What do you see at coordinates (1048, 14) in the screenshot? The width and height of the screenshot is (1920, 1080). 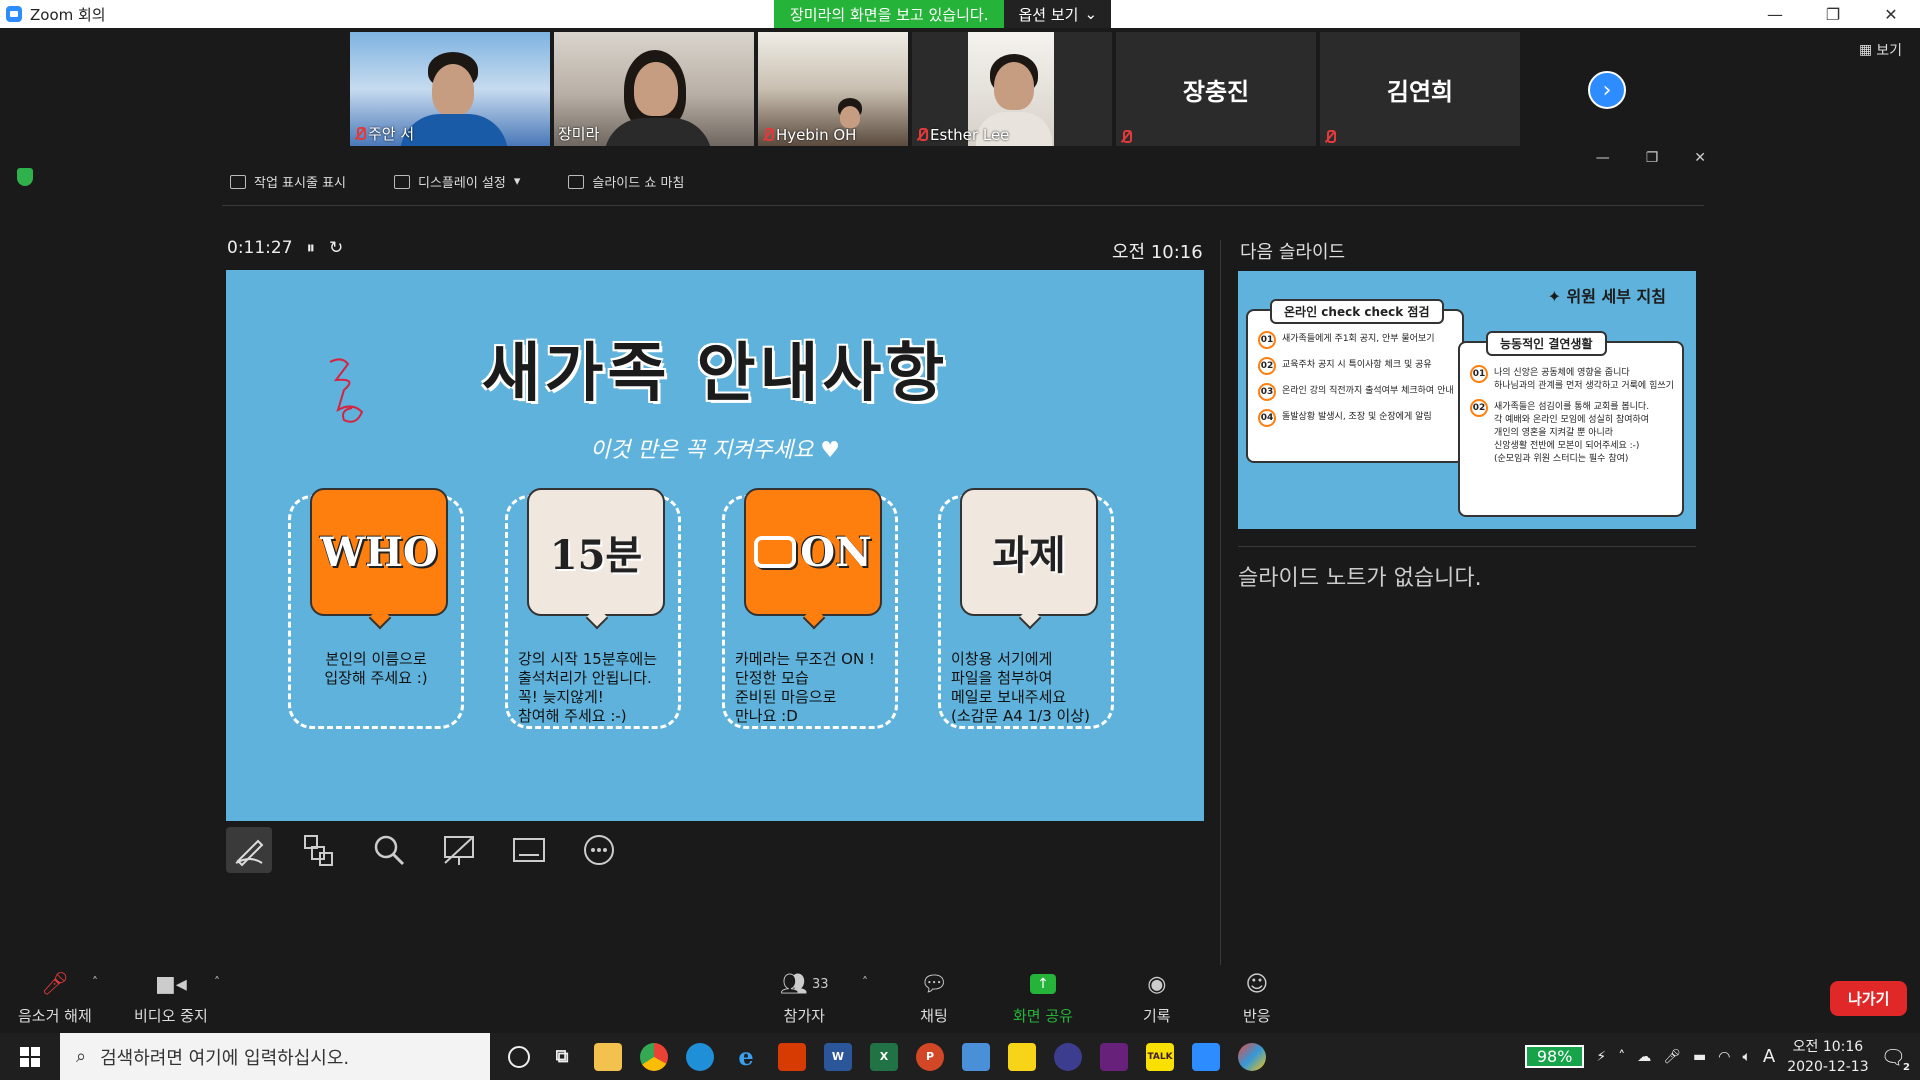 I see `view-options-label: 옵션 보기` at bounding box center [1048, 14].